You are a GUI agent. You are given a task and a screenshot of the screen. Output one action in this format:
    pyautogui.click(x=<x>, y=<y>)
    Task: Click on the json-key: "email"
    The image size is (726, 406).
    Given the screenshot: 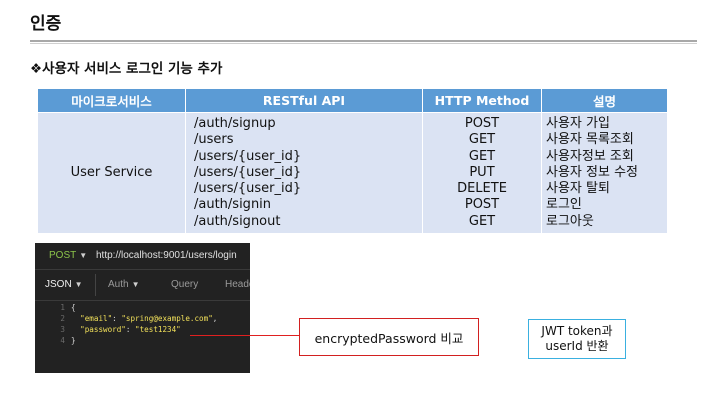 What is the action you would take?
    pyautogui.click(x=96, y=318)
    